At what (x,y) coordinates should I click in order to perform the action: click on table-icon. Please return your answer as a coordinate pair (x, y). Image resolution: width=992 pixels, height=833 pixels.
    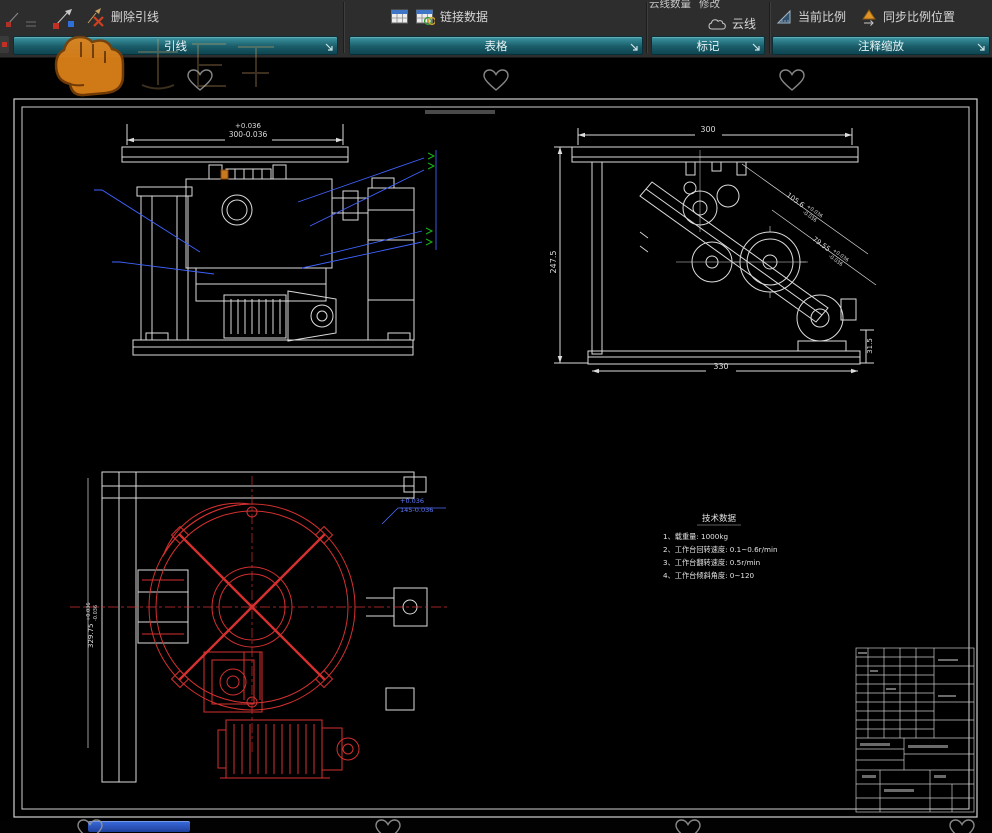
    Looking at the image, I should click on (399, 16).